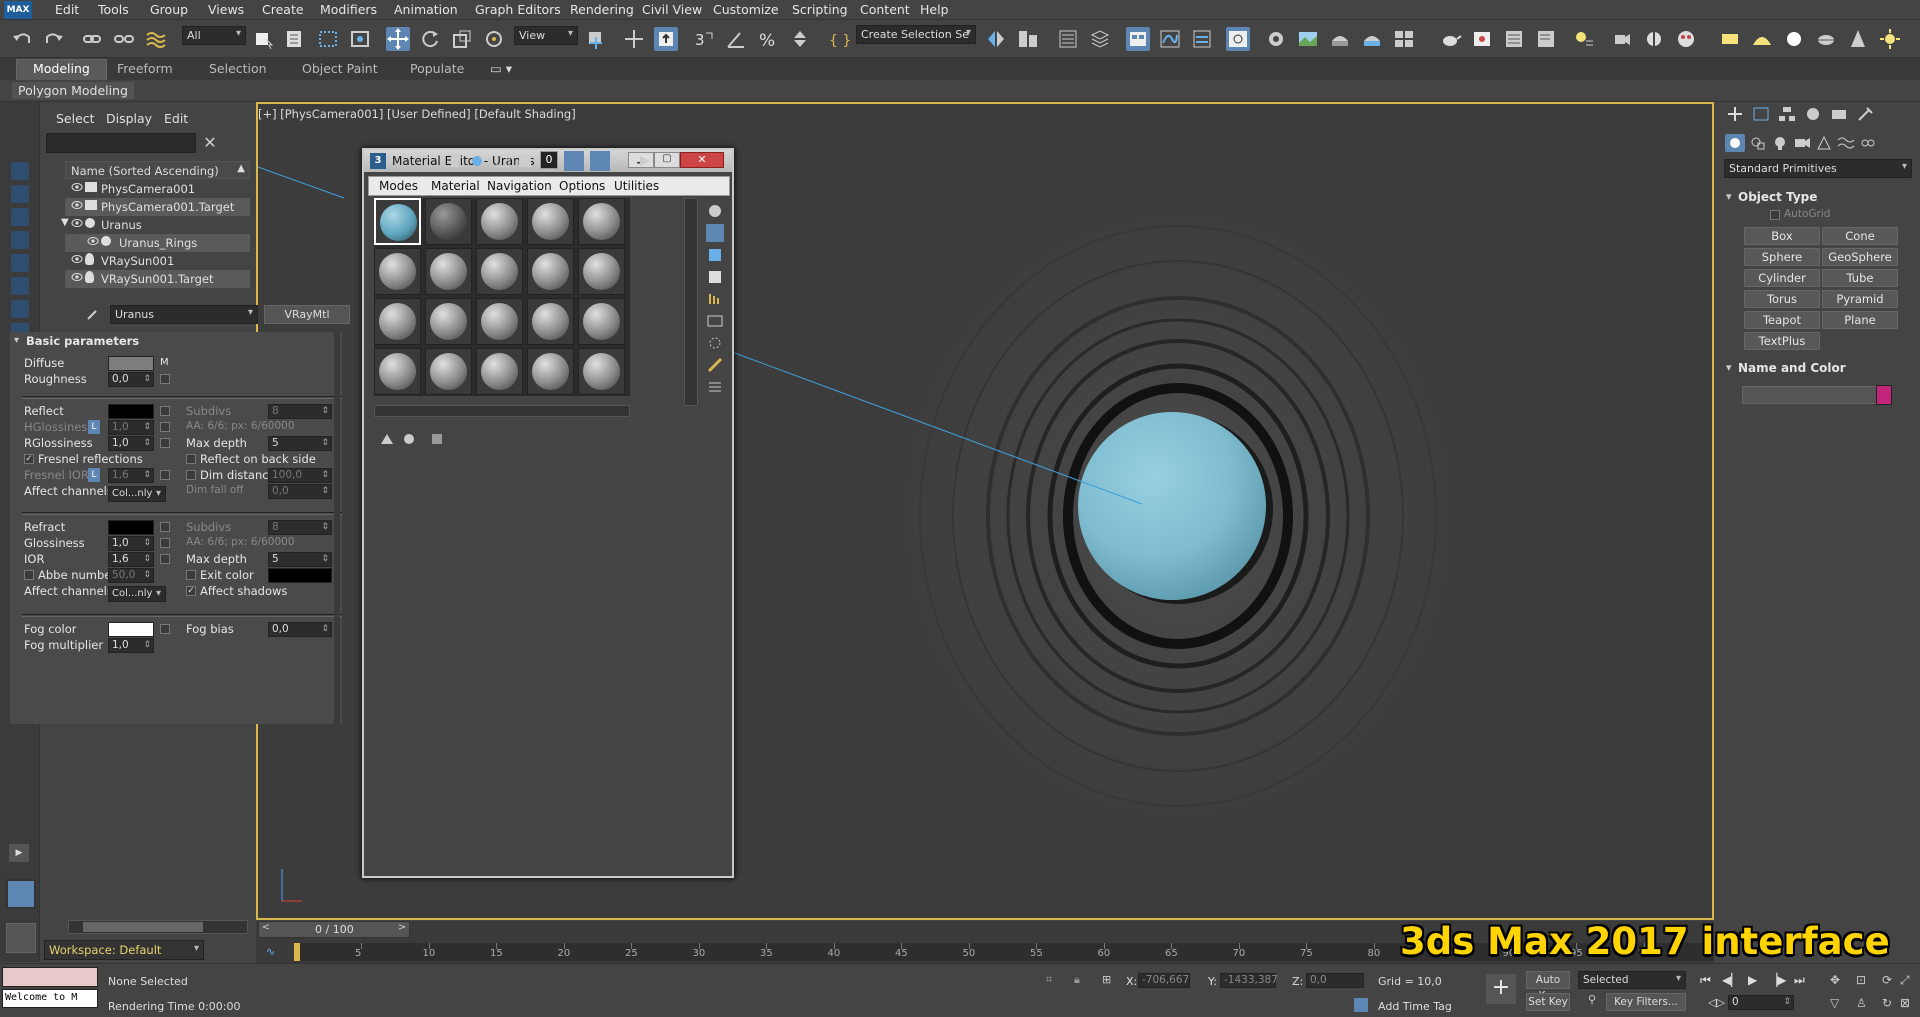 The width and height of the screenshot is (1920, 1017). Describe the element at coordinates (634, 39) in the screenshot. I see `select-manipulate-icon` at that location.